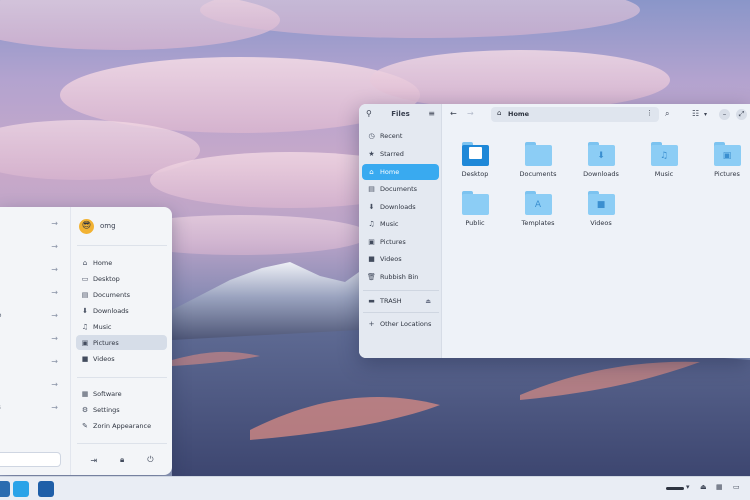  I want to click on appearance-icon: ✎, so click(85, 425).